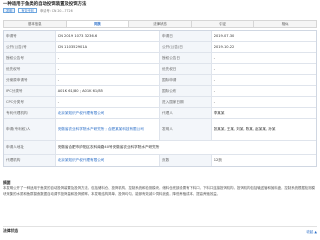 This screenshot has width=320, height=240. What do you see at coordinates (186, 91) in the screenshot?
I see `field-label: 国际公布` at bounding box center [186, 91].